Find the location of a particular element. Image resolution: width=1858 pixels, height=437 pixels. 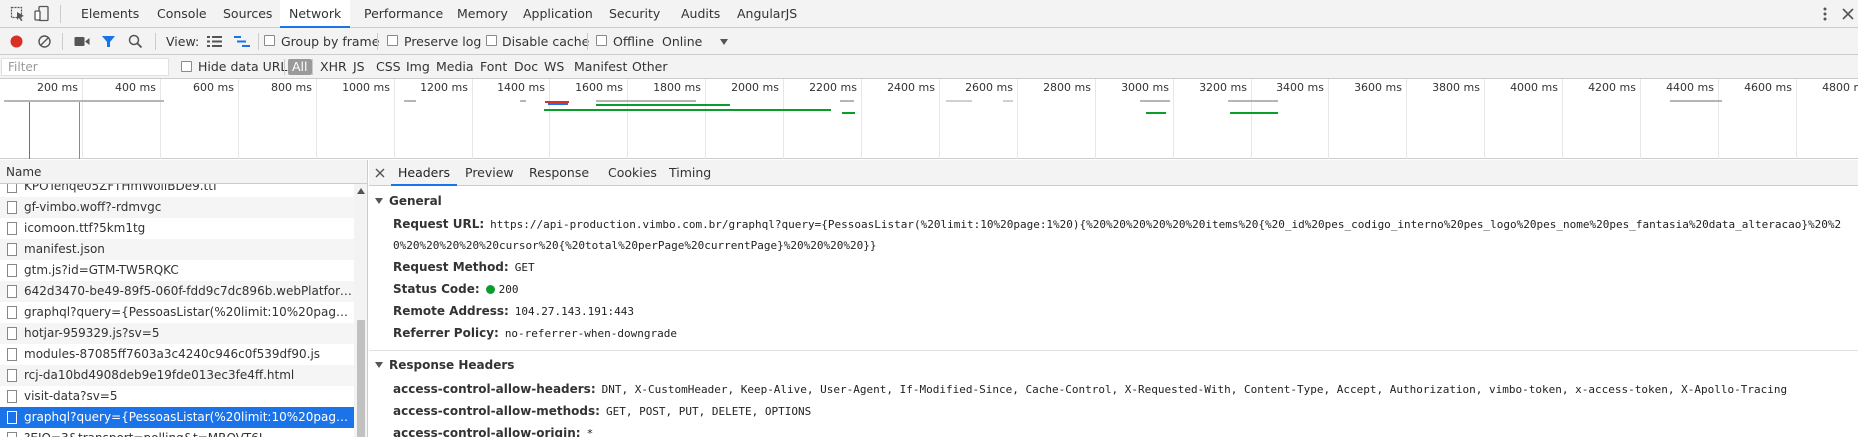

show-overview-icon is located at coordinates (242, 41).